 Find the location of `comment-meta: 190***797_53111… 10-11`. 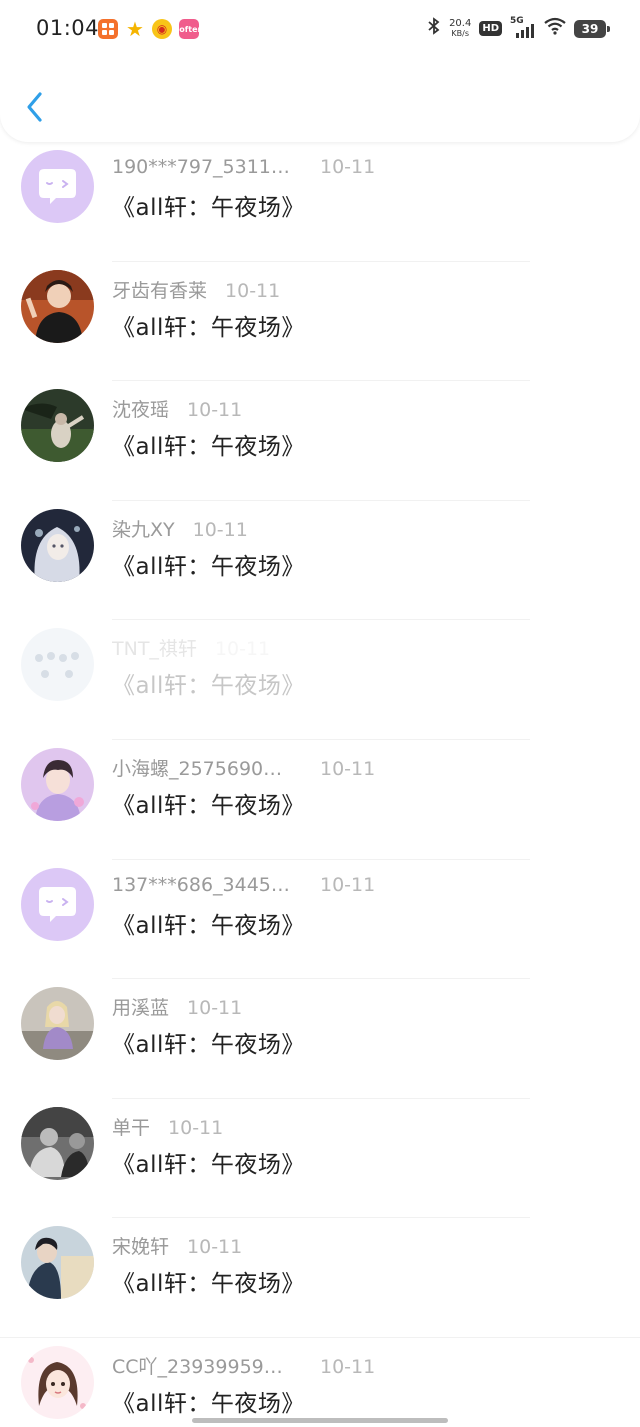

comment-meta: 190***797_53111… 10-11 is located at coordinates (243, 167).